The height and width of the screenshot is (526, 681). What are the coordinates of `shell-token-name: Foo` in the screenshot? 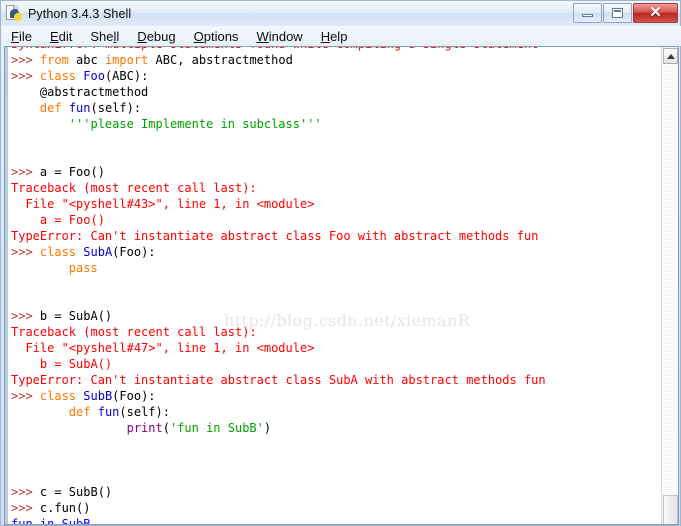 It's located at (94, 76).